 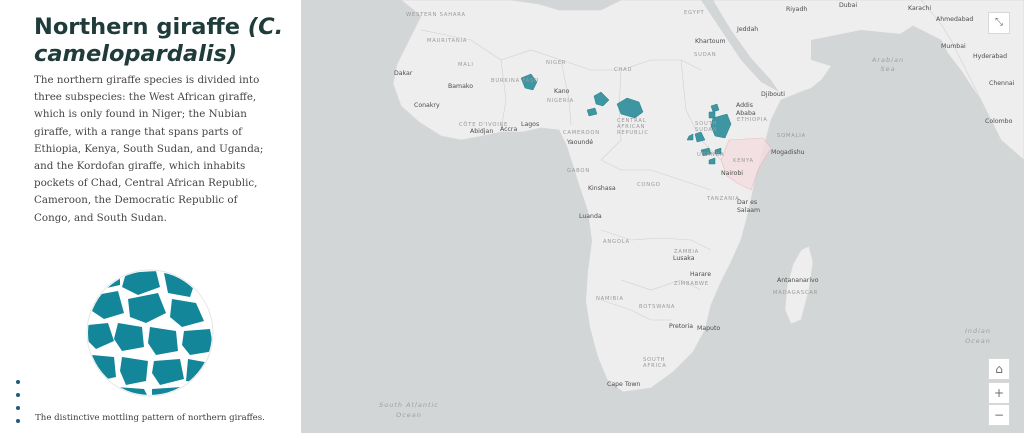 I want to click on label-lusaka: Lusaka, so click(x=684, y=258).